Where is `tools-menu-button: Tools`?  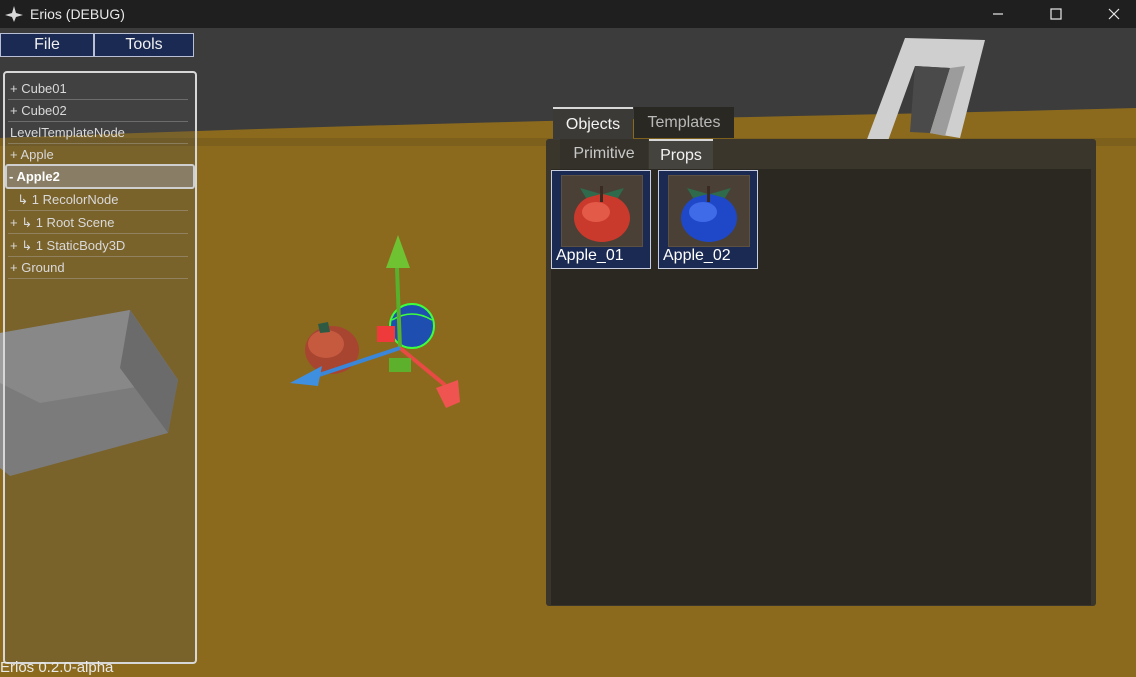
tools-menu-button: Tools is located at coordinates (144, 45).